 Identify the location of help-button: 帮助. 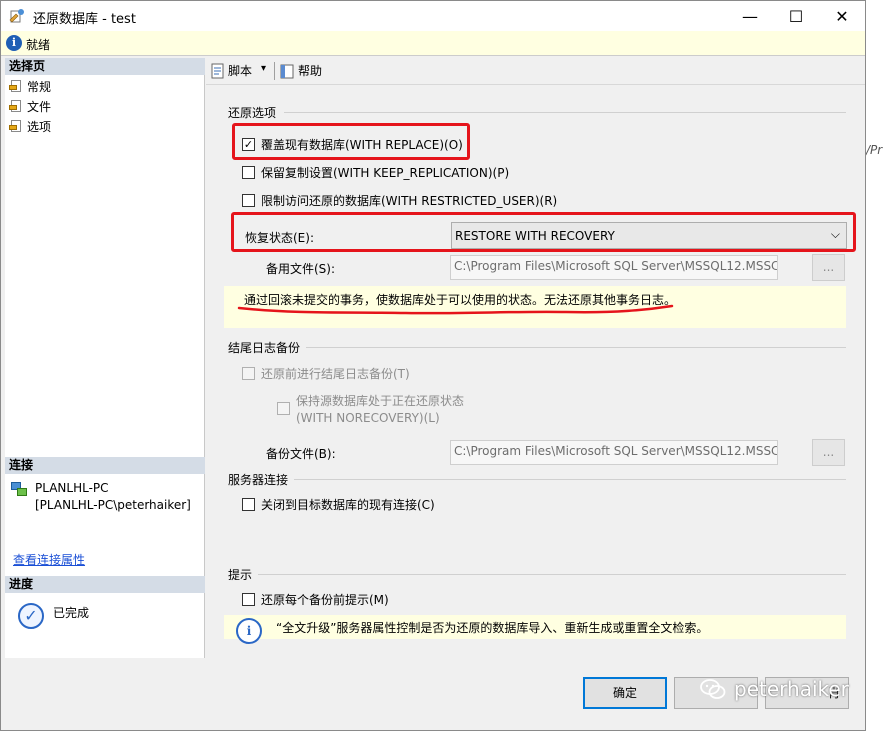
(300, 70).